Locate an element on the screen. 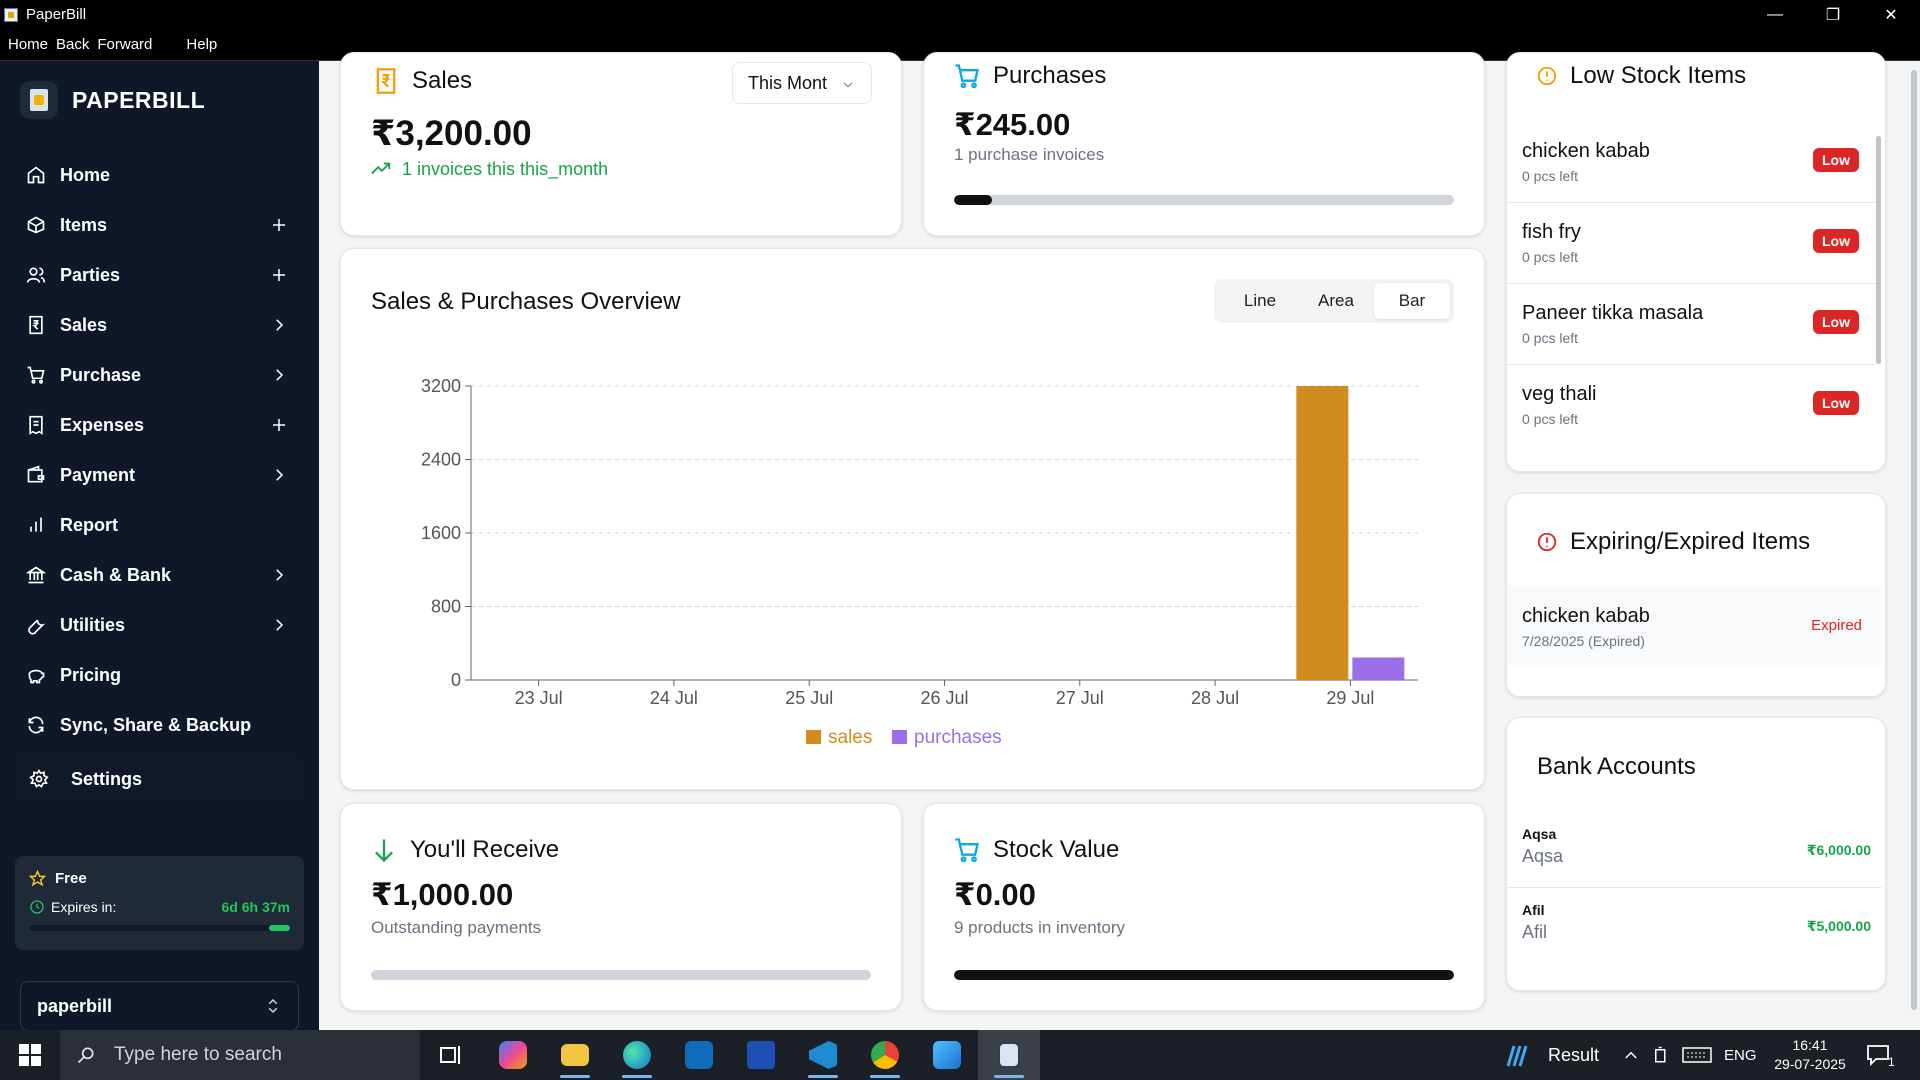 The image size is (1920, 1080). expires-label: Expires in: is located at coordinates (84, 907).